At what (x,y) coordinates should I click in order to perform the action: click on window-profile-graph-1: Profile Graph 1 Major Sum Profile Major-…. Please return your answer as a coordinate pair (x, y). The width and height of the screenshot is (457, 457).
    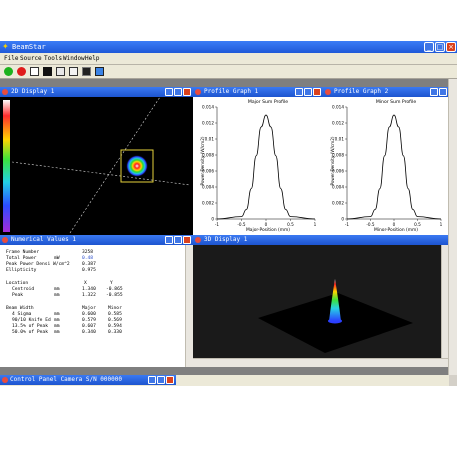
    Looking at the image, I should click on (258, 161).